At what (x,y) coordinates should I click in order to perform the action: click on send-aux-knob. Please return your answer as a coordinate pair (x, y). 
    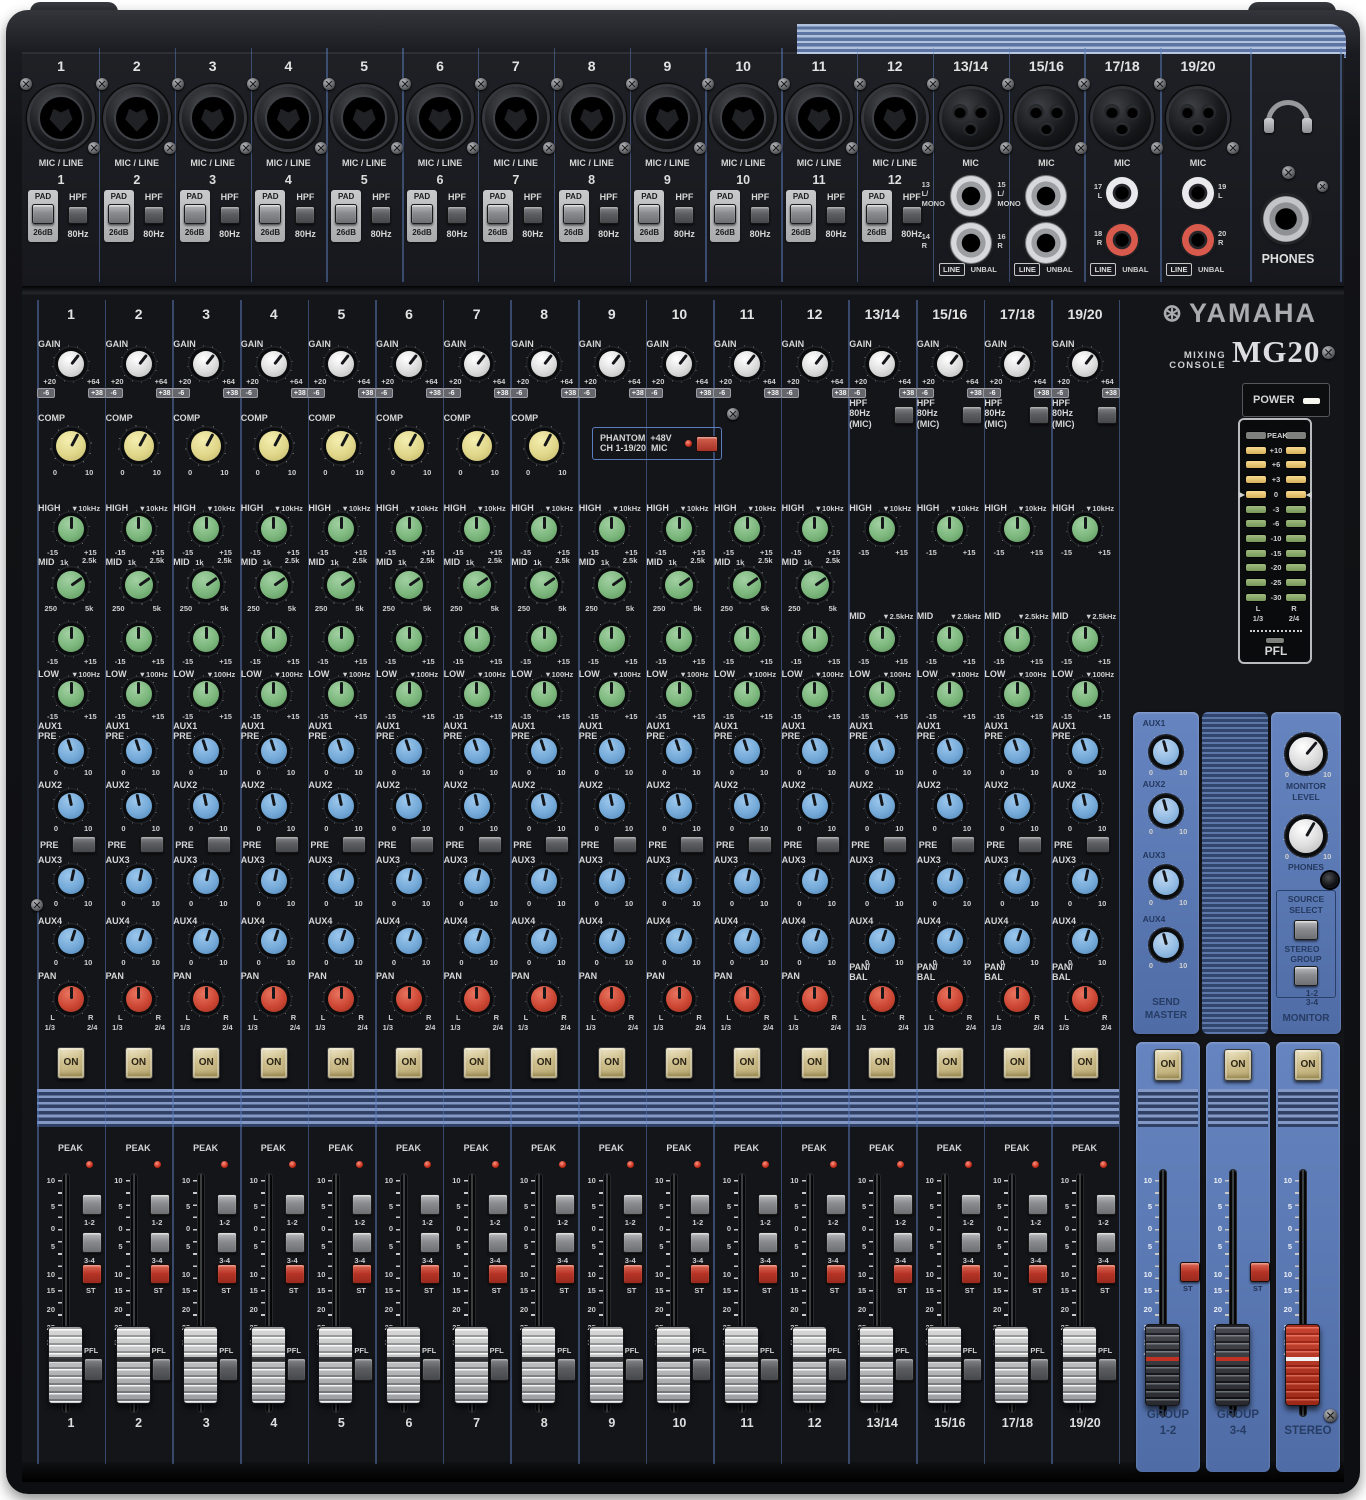
    Looking at the image, I should click on (1166, 752).